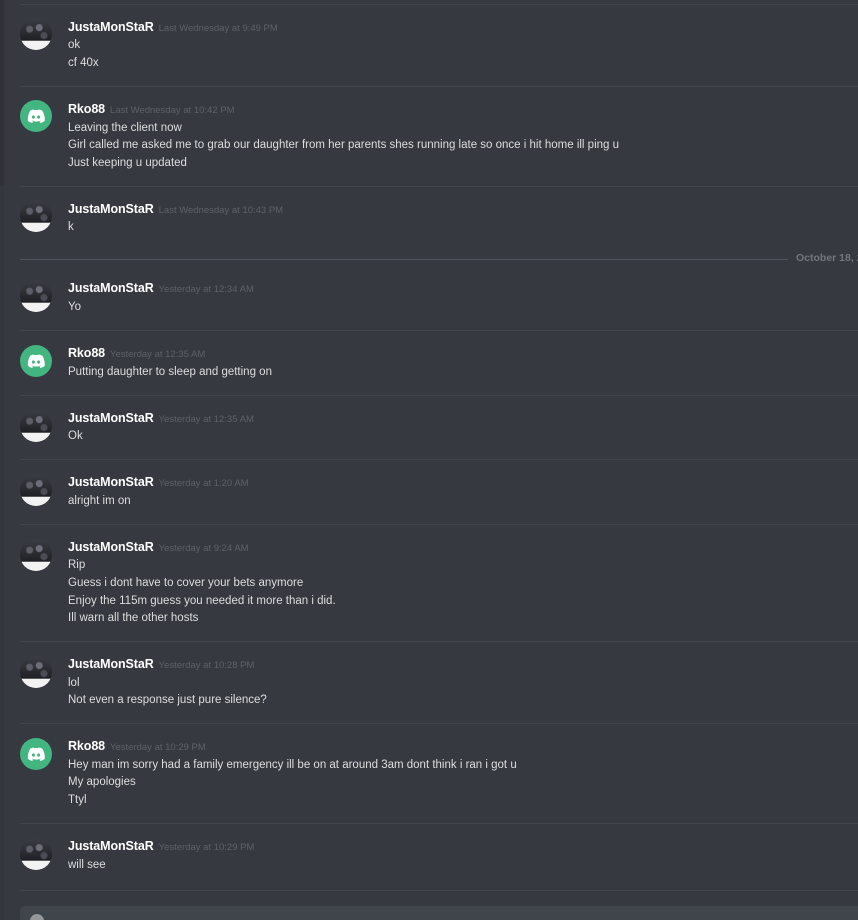 The height and width of the screenshot is (920, 858). Describe the element at coordinates (218, 28) in the screenshot. I see `message-timestamp: Last Wednesday at 9:49 PM` at that location.